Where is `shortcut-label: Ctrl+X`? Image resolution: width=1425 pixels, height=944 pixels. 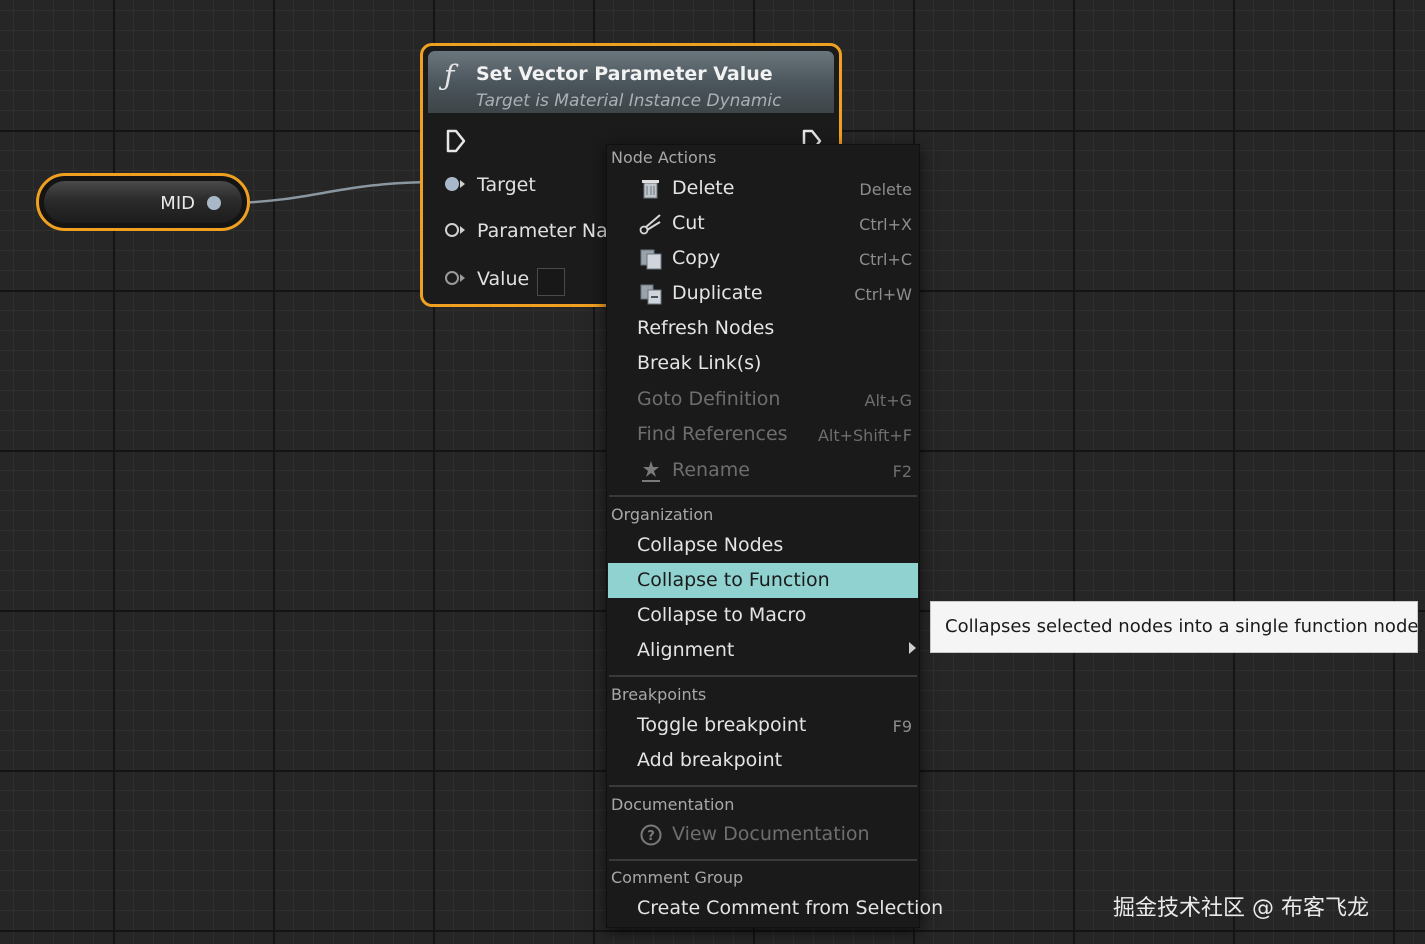 shortcut-label: Ctrl+X is located at coordinates (885, 224).